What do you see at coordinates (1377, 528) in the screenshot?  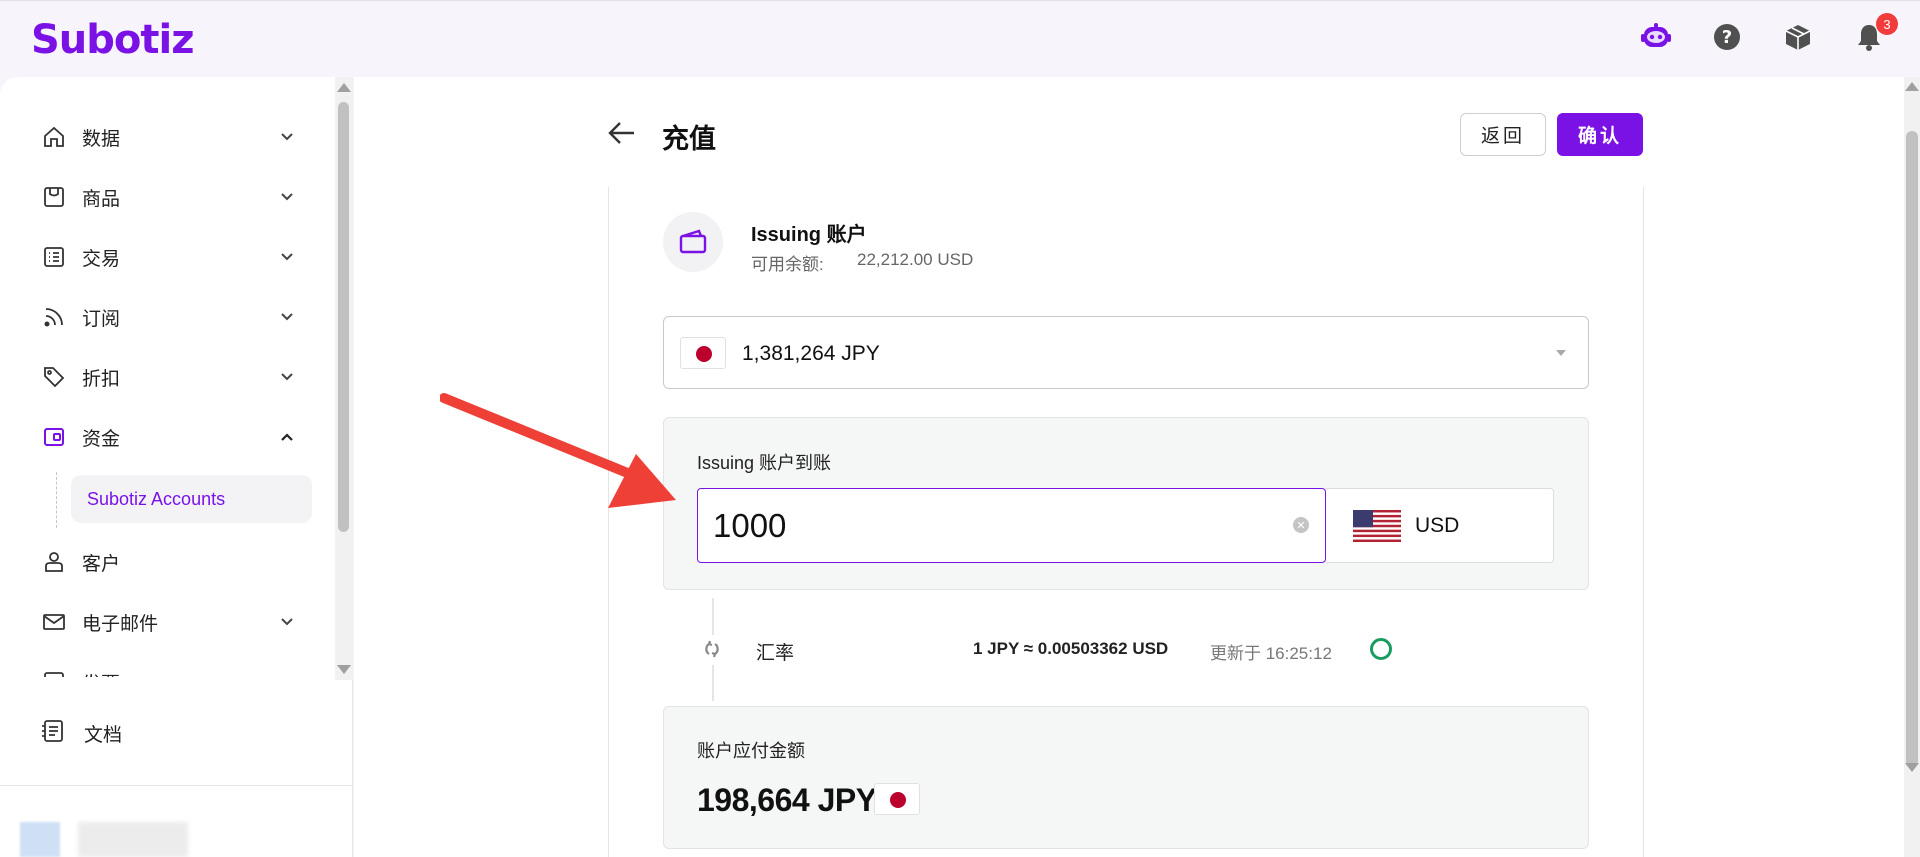 I see `us-flag-icon` at bounding box center [1377, 528].